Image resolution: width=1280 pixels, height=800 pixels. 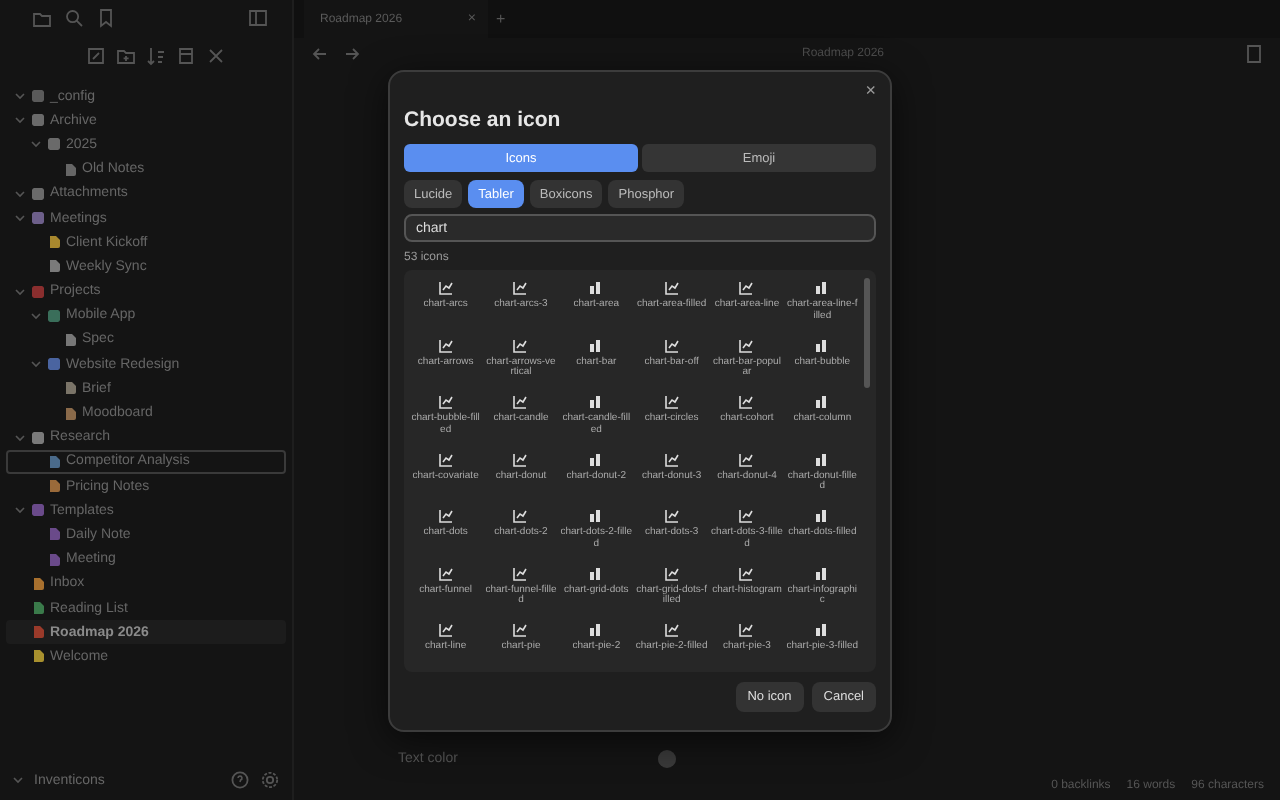 What do you see at coordinates (870, 91) in the screenshot?
I see `close-button: ×` at bounding box center [870, 91].